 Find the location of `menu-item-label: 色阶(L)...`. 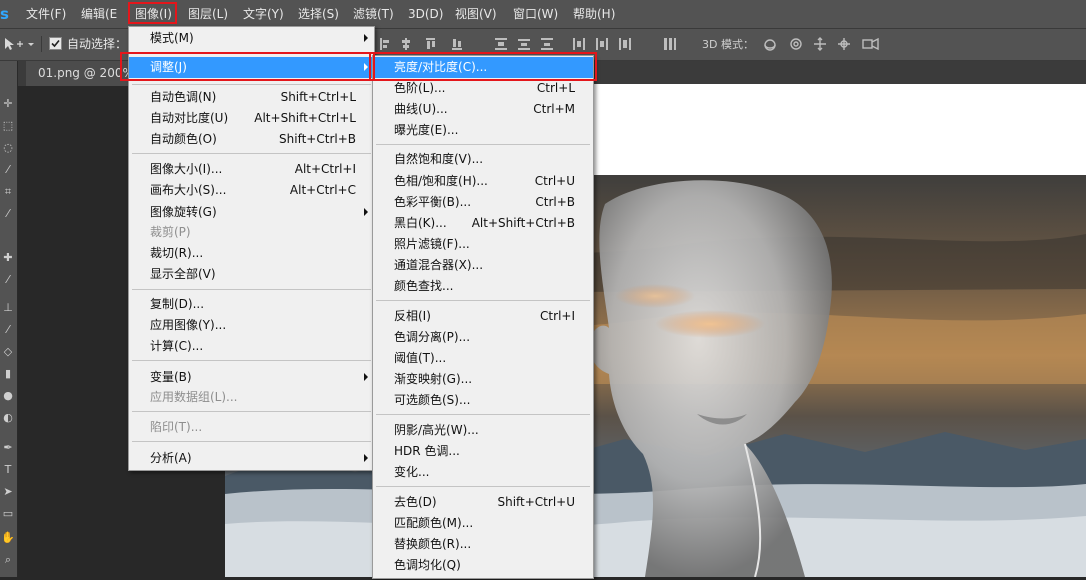

menu-item-label: 色阶(L)... is located at coordinates (420, 88).